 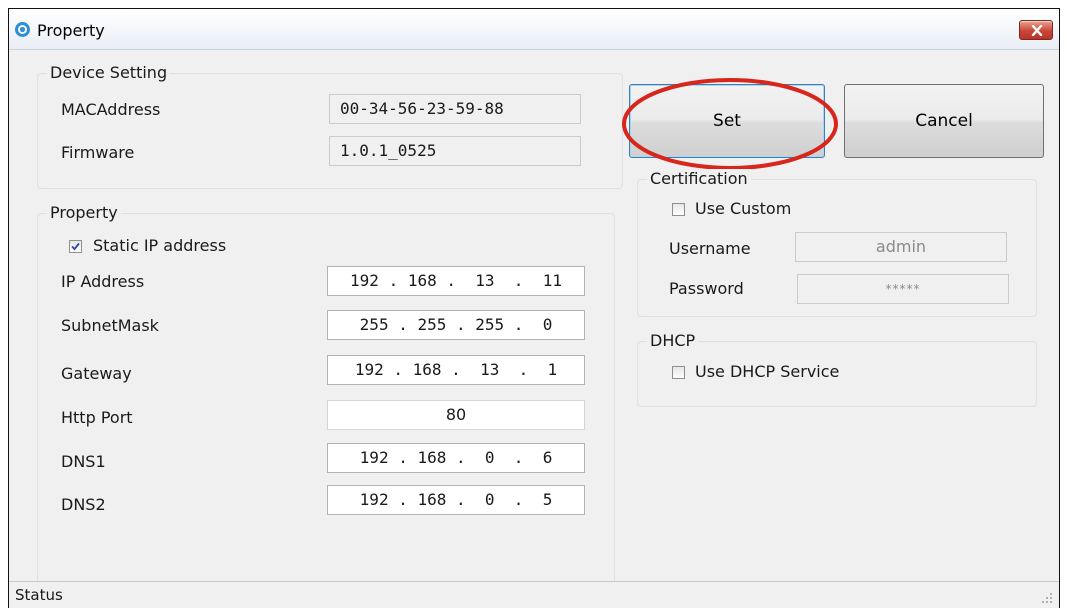 What do you see at coordinates (83, 504) in the screenshot?
I see `dns2-label: DNS2` at bounding box center [83, 504].